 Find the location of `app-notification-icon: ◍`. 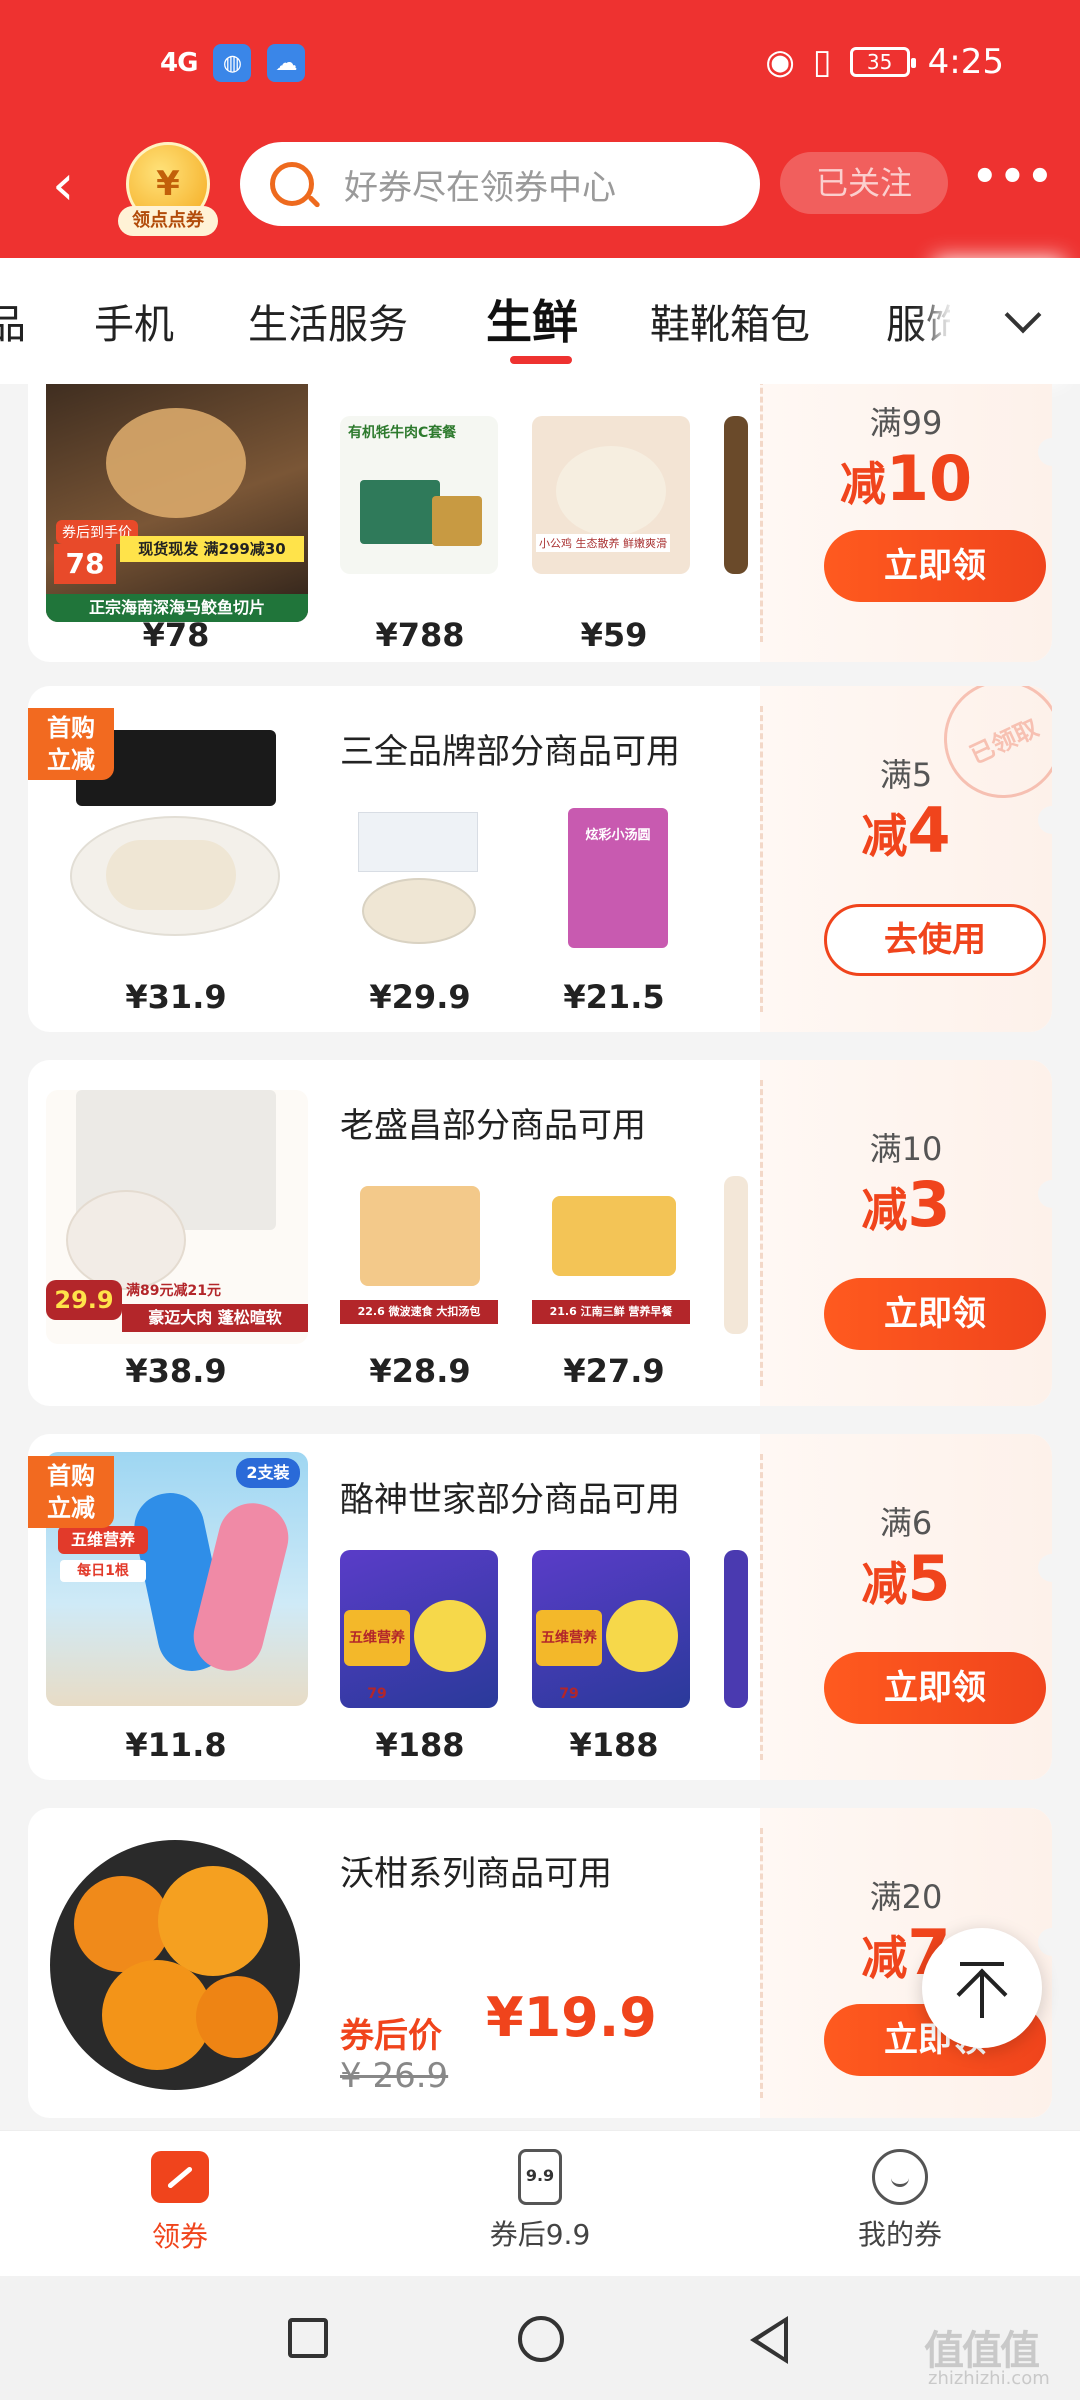

app-notification-icon: ◍ is located at coordinates (232, 63).